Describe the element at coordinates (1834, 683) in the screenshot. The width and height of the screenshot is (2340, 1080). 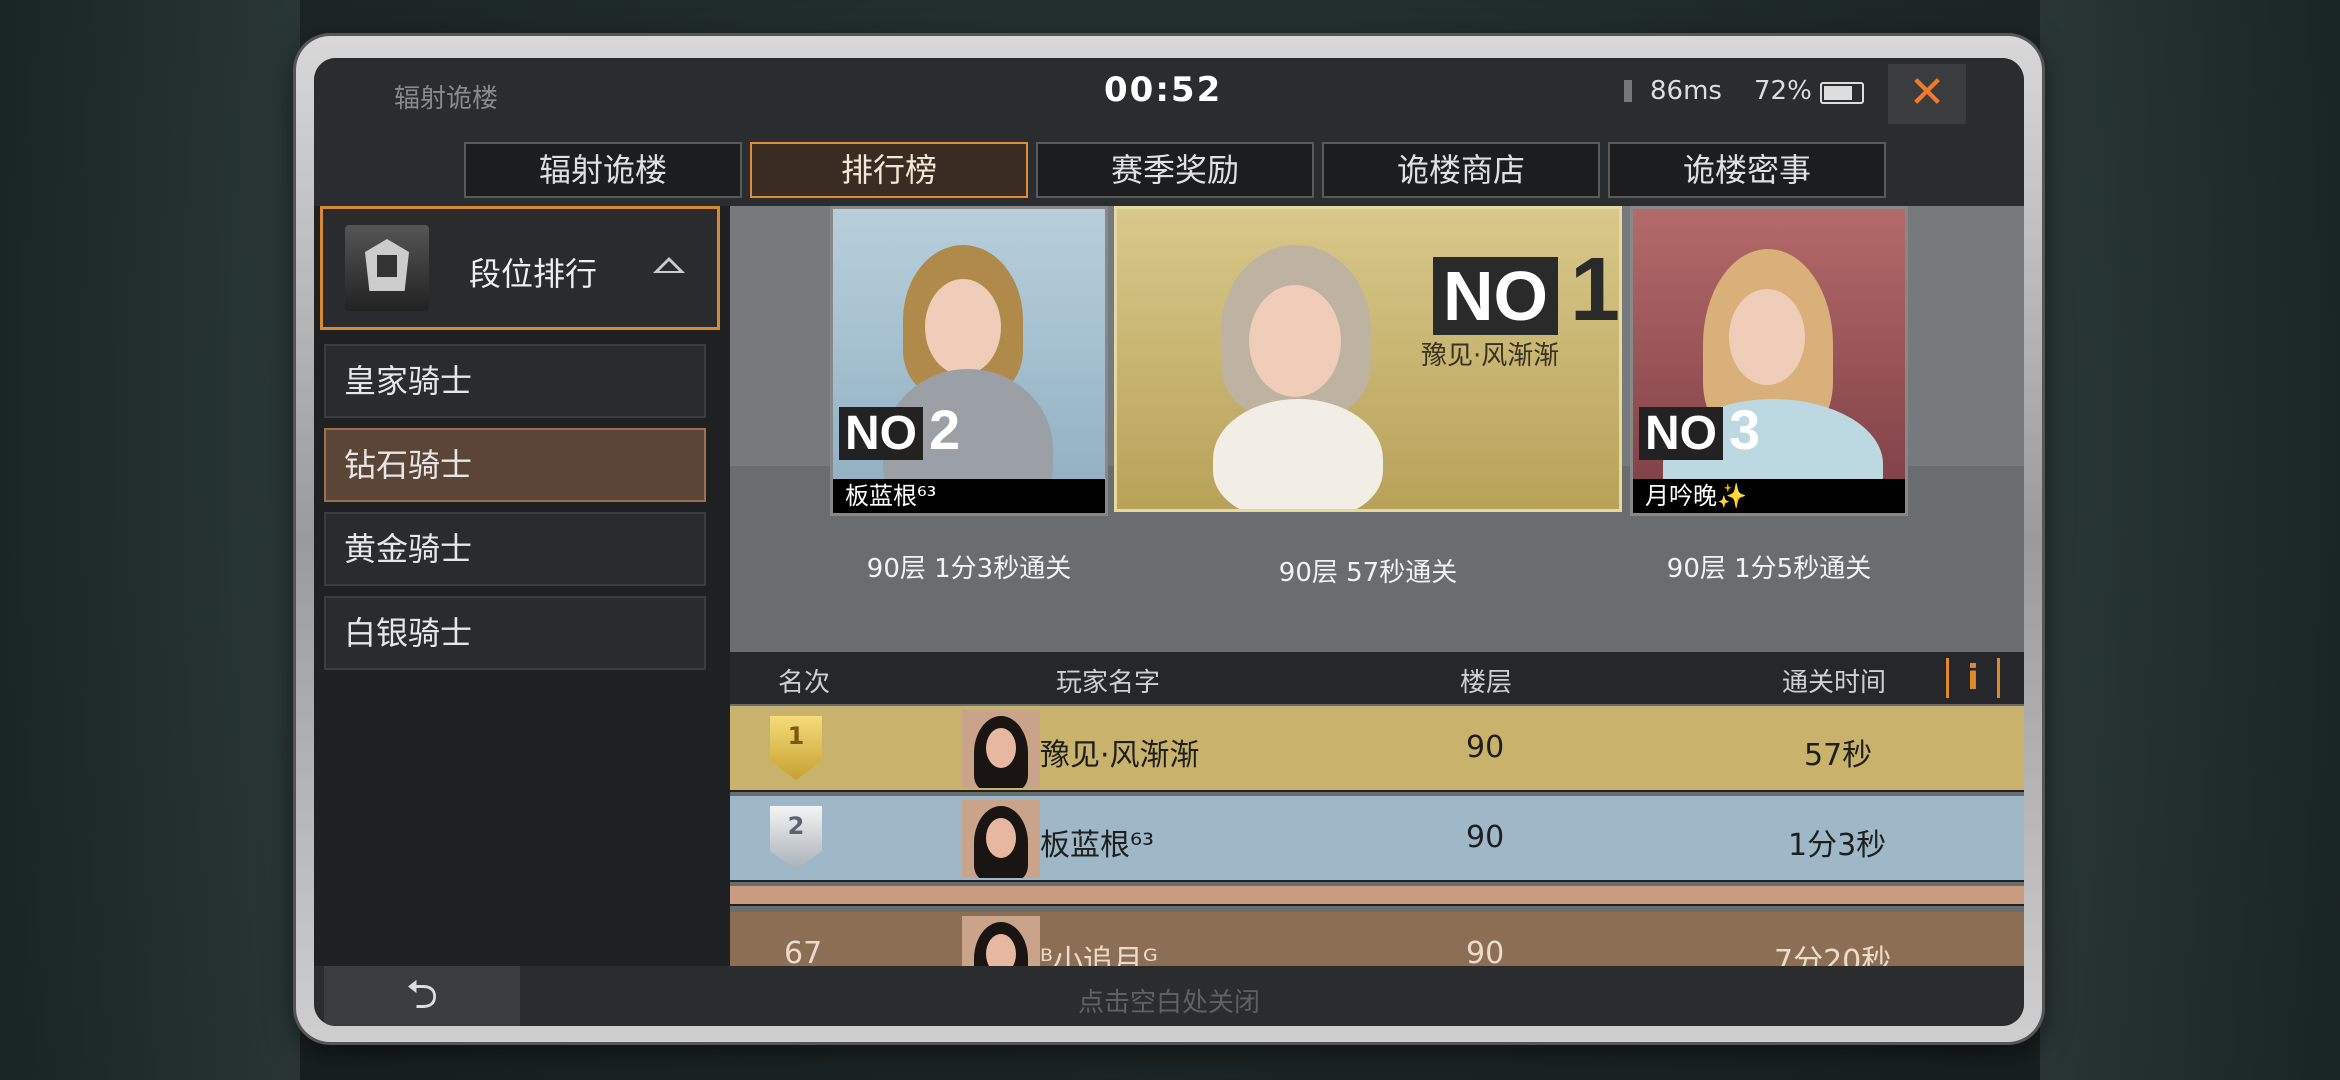
I see `header-time: 通关时间` at that location.